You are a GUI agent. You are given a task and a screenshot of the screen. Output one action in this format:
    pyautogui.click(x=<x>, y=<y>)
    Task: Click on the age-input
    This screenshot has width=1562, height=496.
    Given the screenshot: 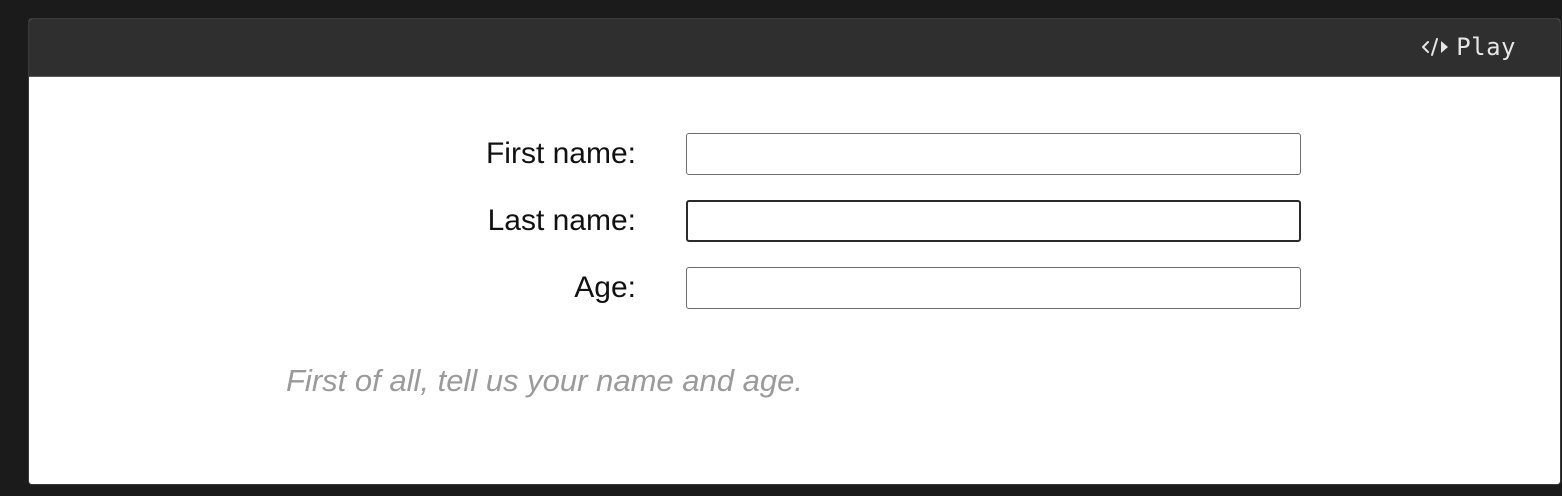 What is the action you would take?
    pyautogui.click(x=993, y=288)
    